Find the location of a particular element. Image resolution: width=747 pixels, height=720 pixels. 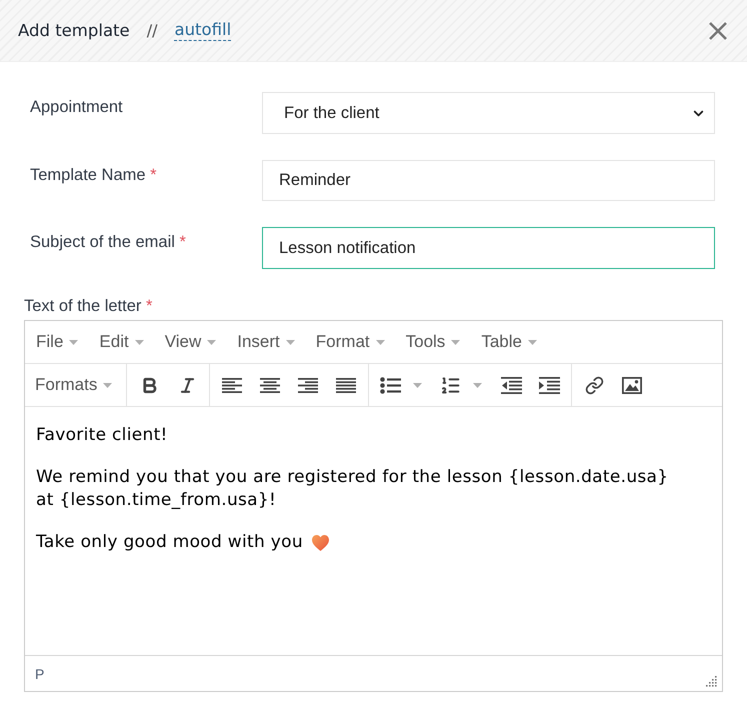

menu-button: Insert is located at coordinates (266, 342).